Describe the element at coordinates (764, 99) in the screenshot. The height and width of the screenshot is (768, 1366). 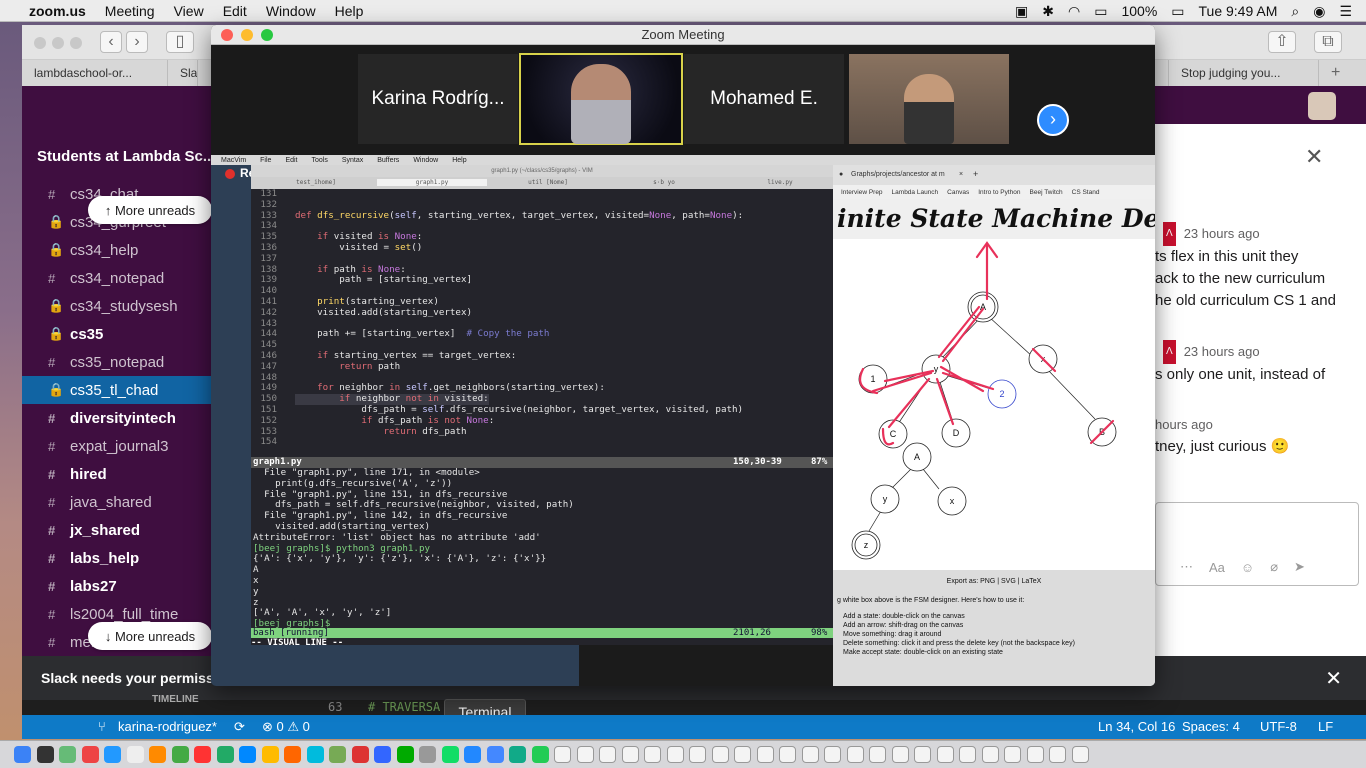
I see `participant-tile: Mohamed E.` at that location.